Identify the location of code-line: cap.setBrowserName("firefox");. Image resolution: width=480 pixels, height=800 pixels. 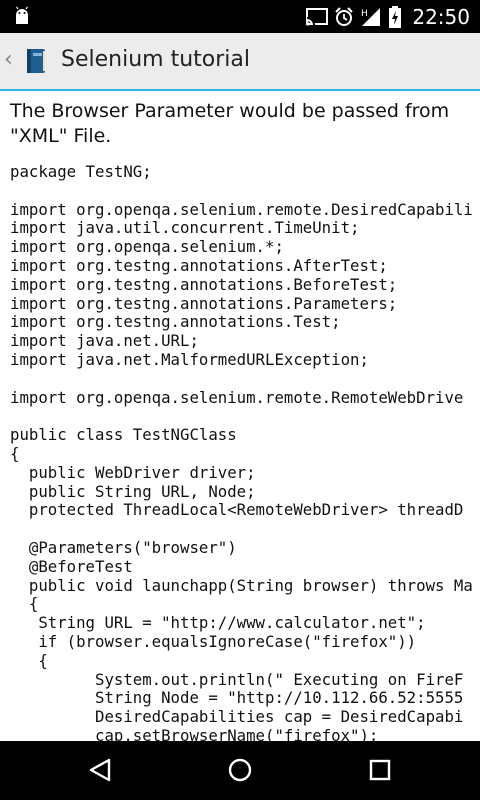
(194, 733).